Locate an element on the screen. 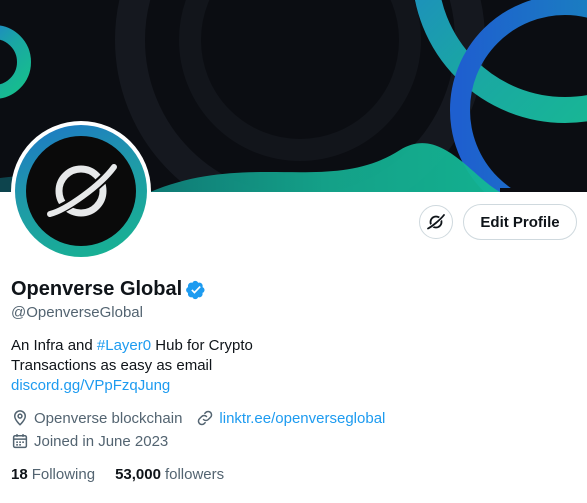 Image resolution: width=587 pixels, height=503 pixels. bio-hashtag: #Layer0 is located at coordinates (124, 345).